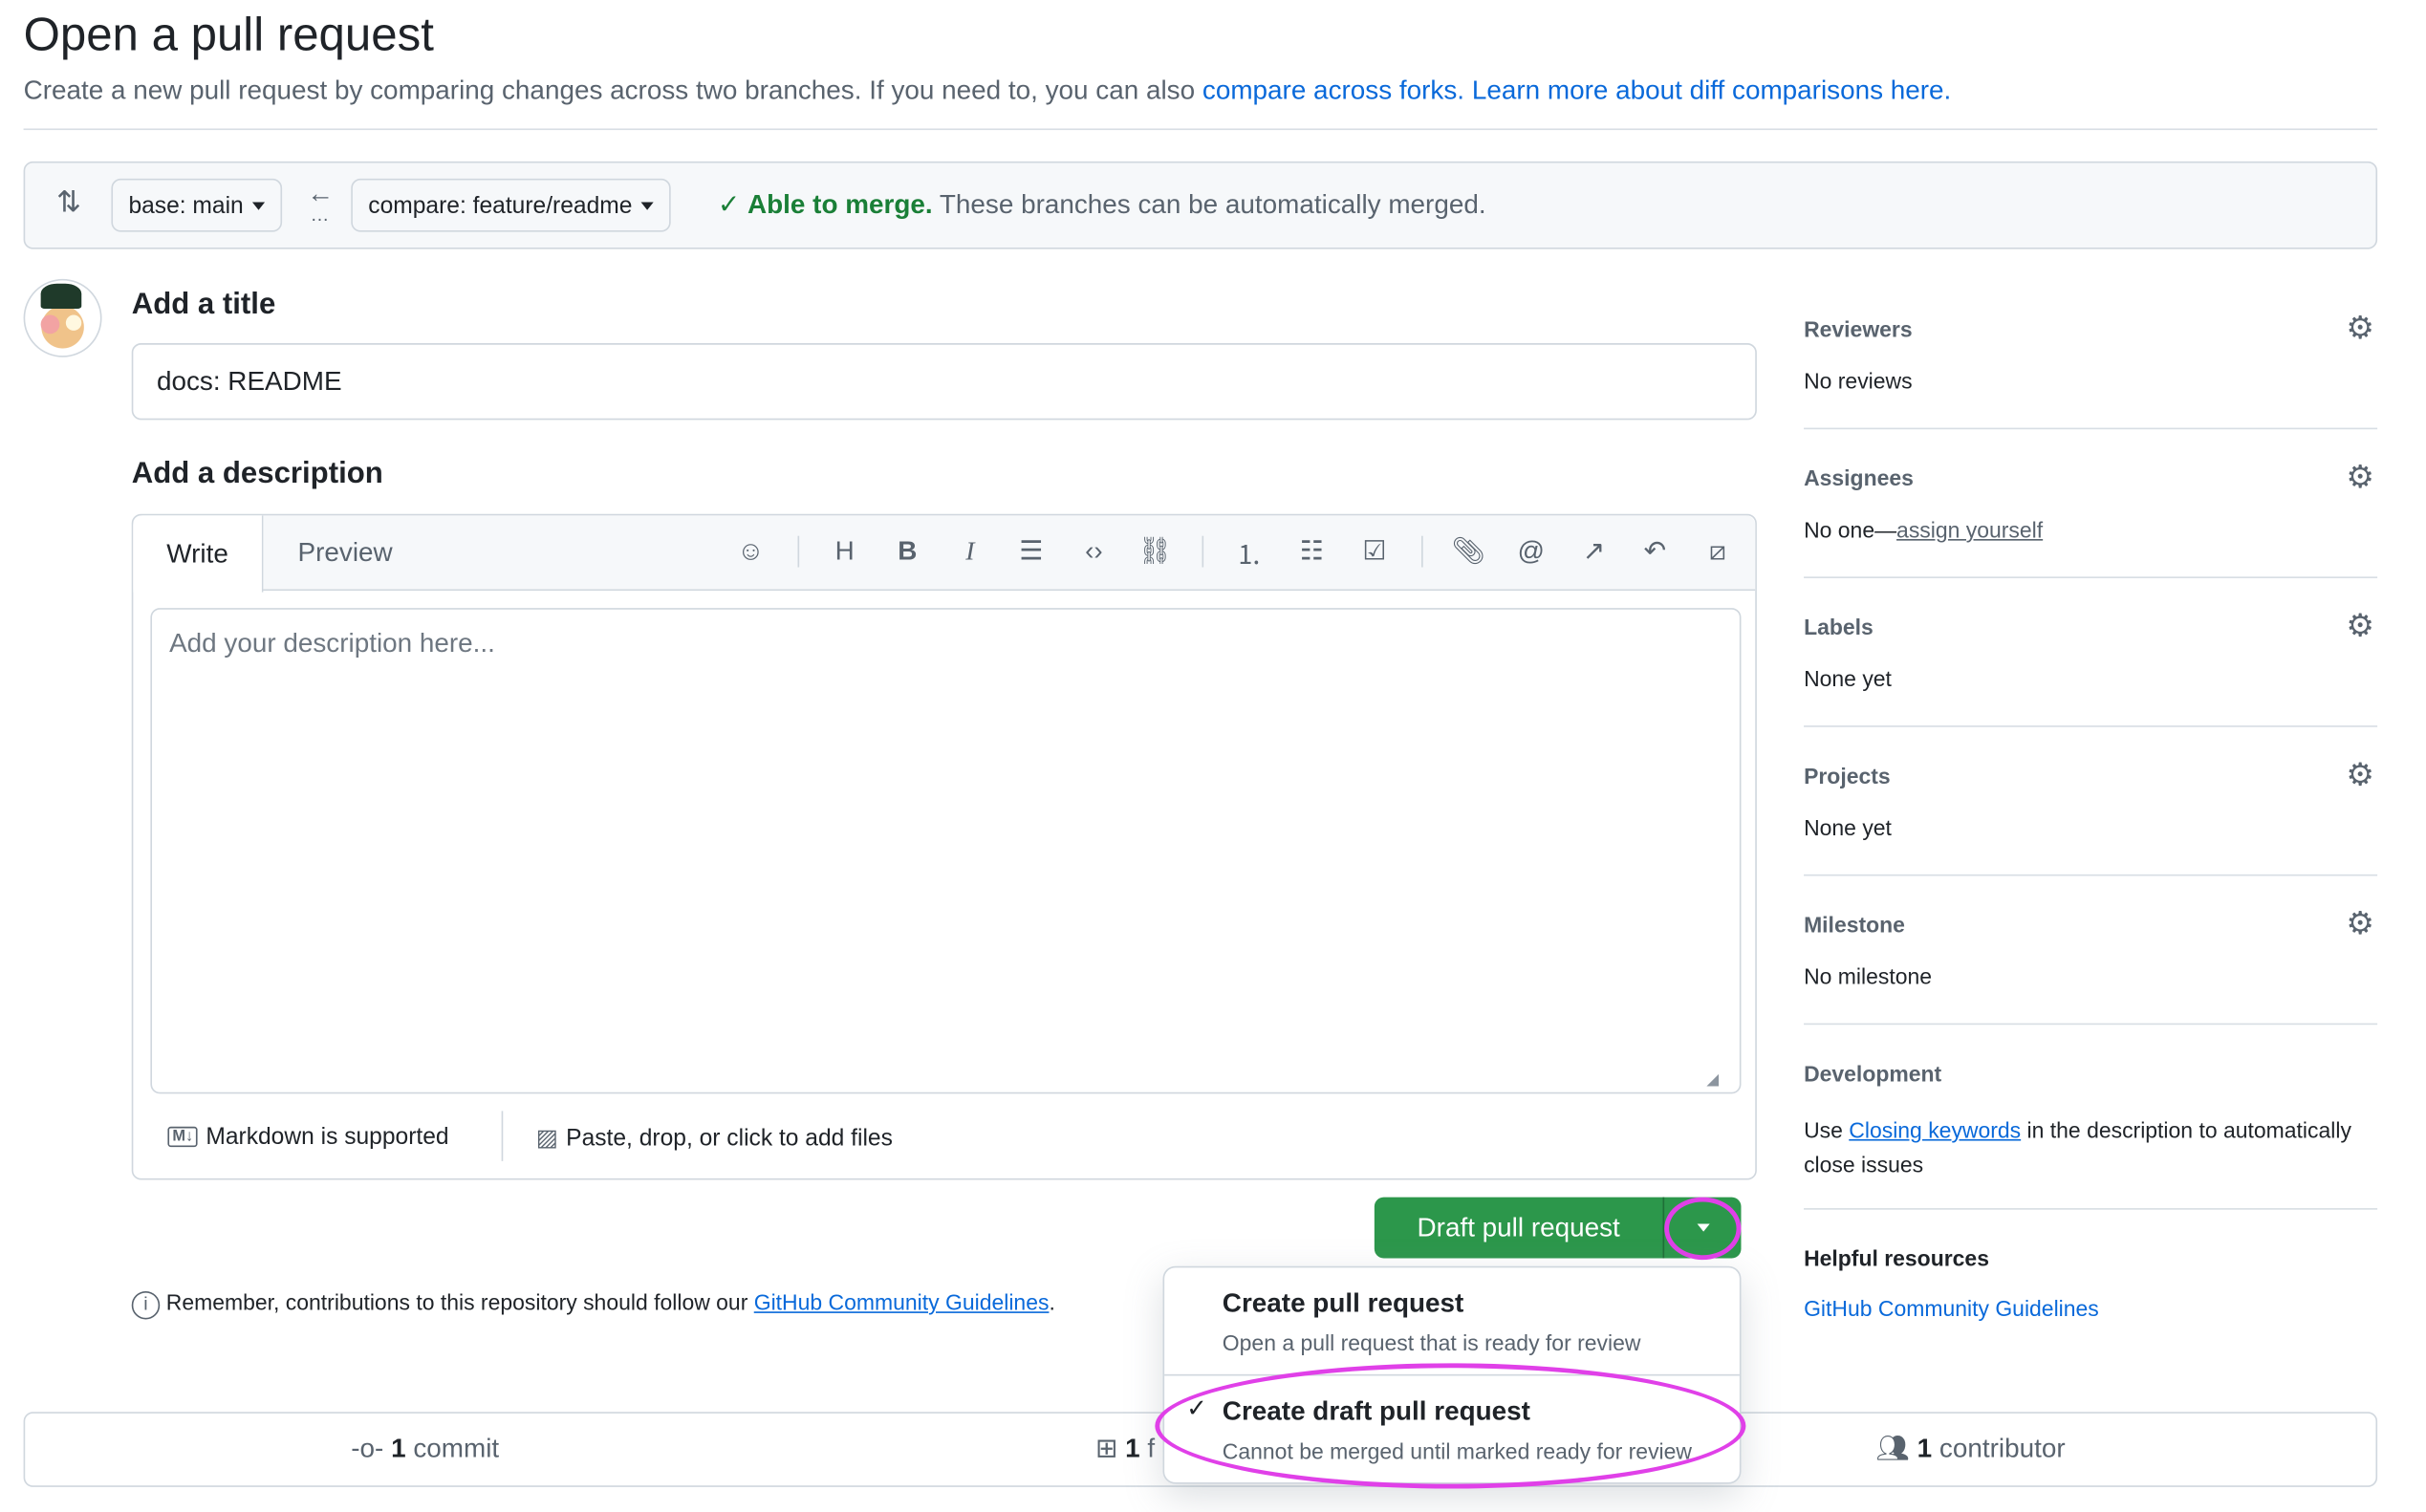 The height and width of the screenshot is (1512, 2426). Describe the element at coordinates (1850, 530) in the screenshot. I see `assignees-text: No one—` at that location.